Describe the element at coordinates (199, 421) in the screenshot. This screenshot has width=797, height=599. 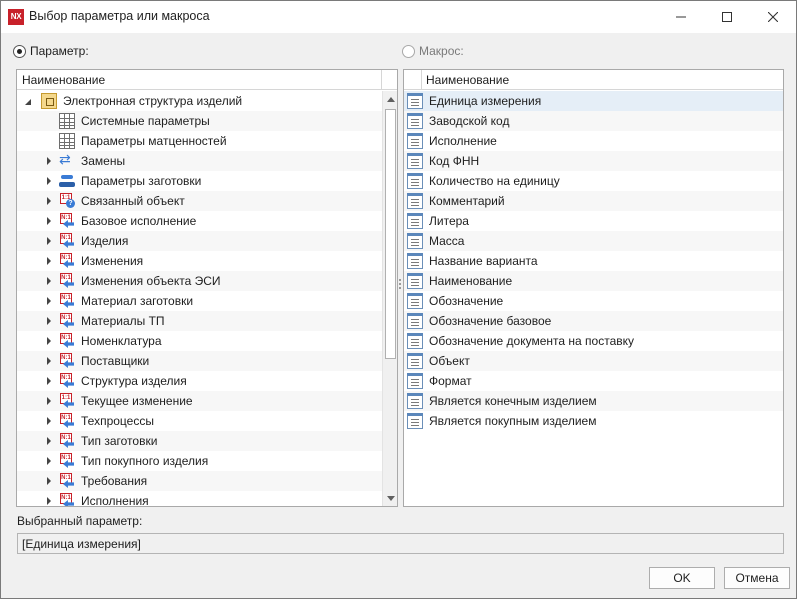
I see `tree-item: N:1 Техпроцессы` at that location.